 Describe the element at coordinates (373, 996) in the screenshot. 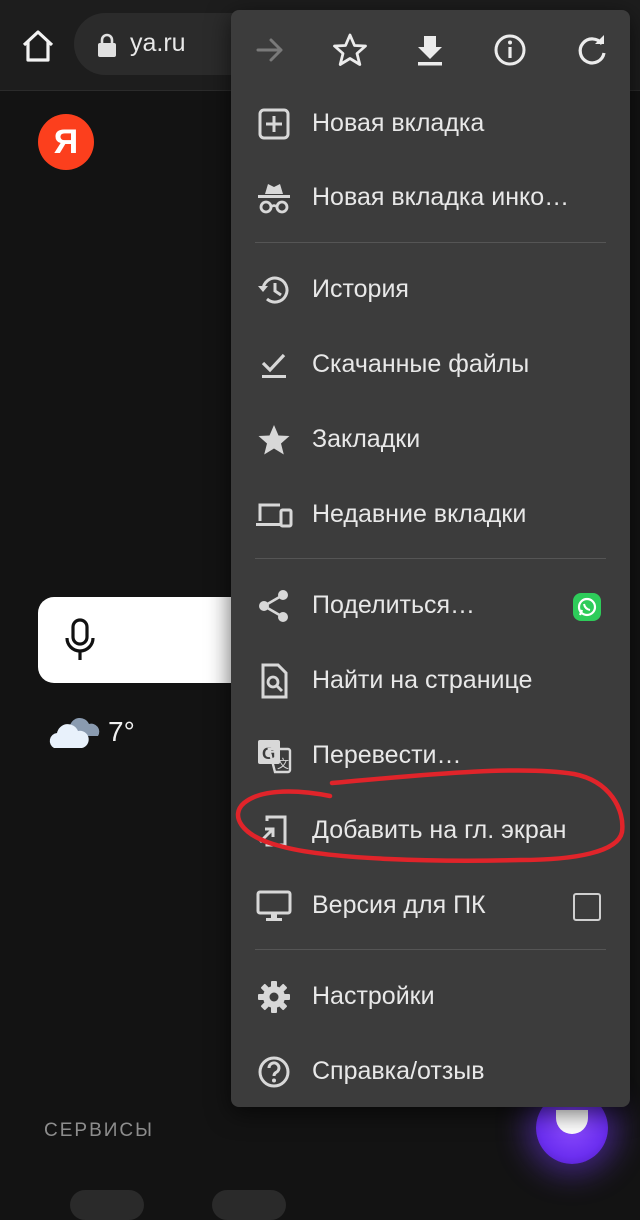

I see `menu-item-label: Настройки` at that location.